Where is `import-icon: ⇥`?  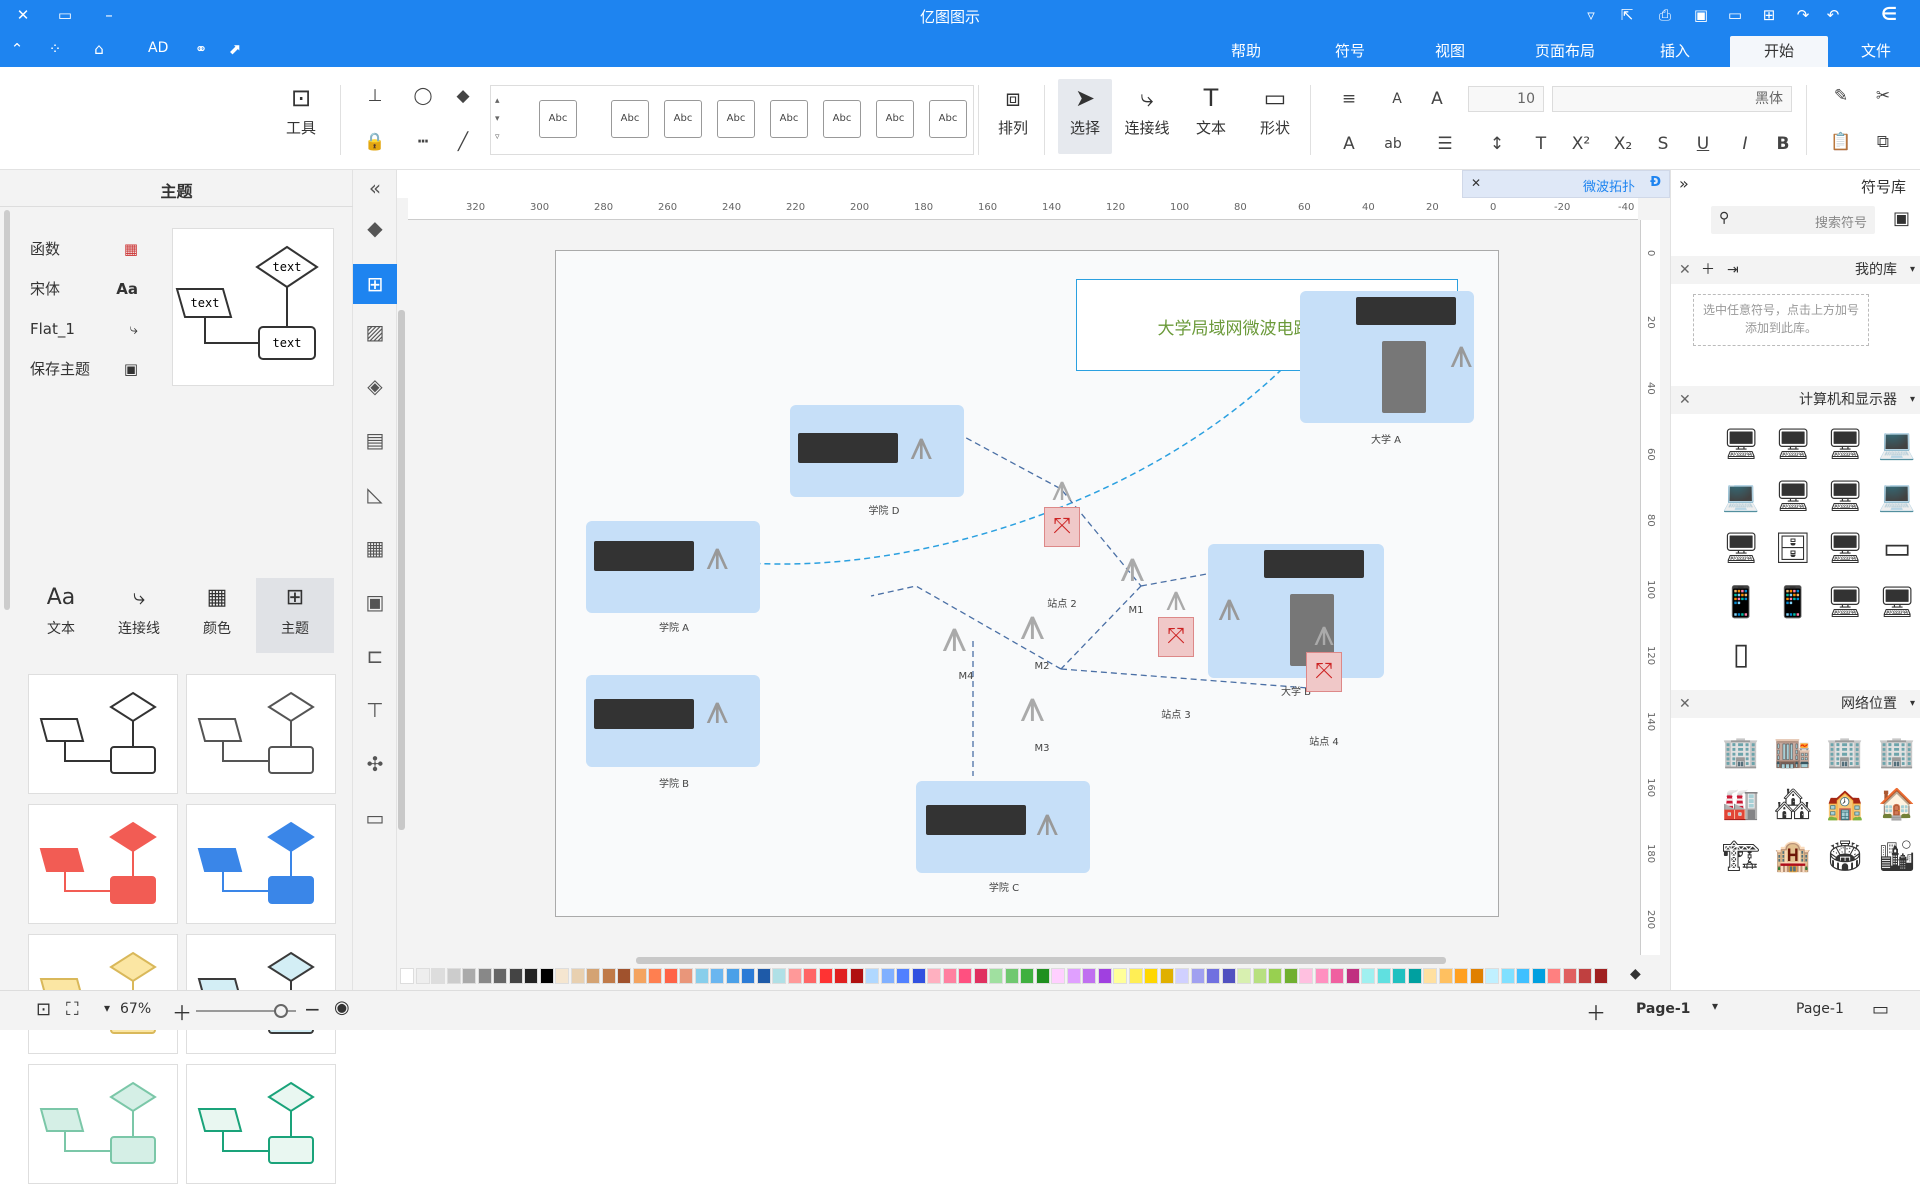
import-icon: ⇥ is located at coordinates (1733, 270).